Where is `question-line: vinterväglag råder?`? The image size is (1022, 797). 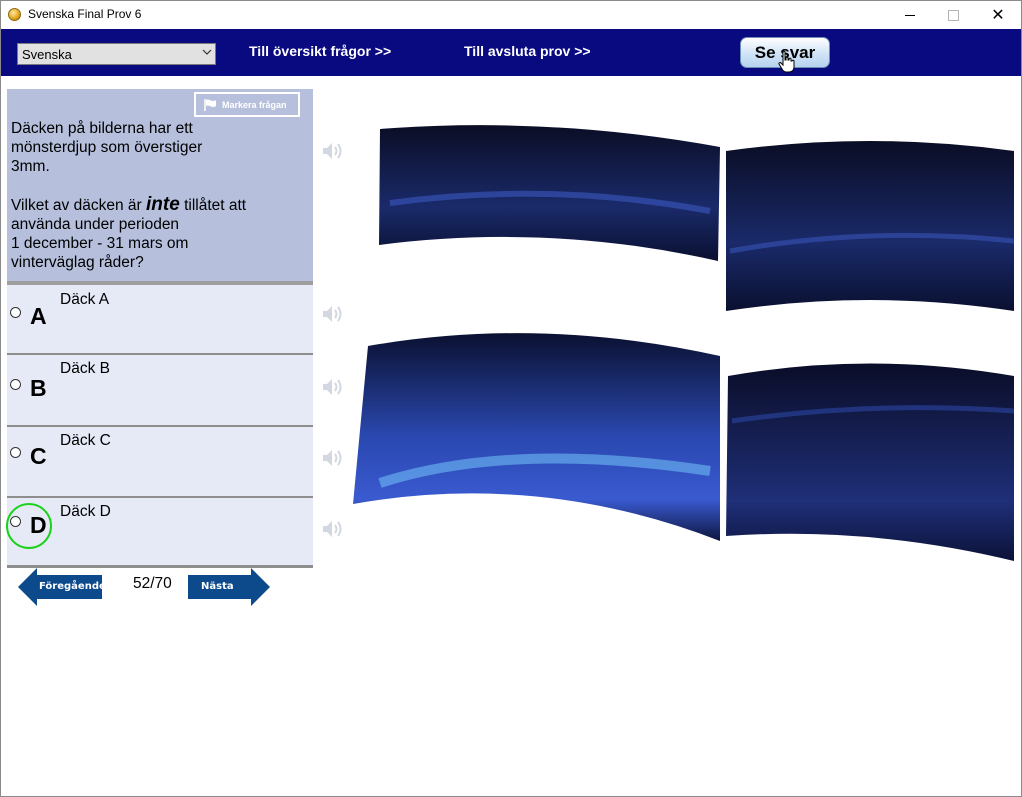
question-line: vinterväglag råder? is located at coordinates (77, 262).